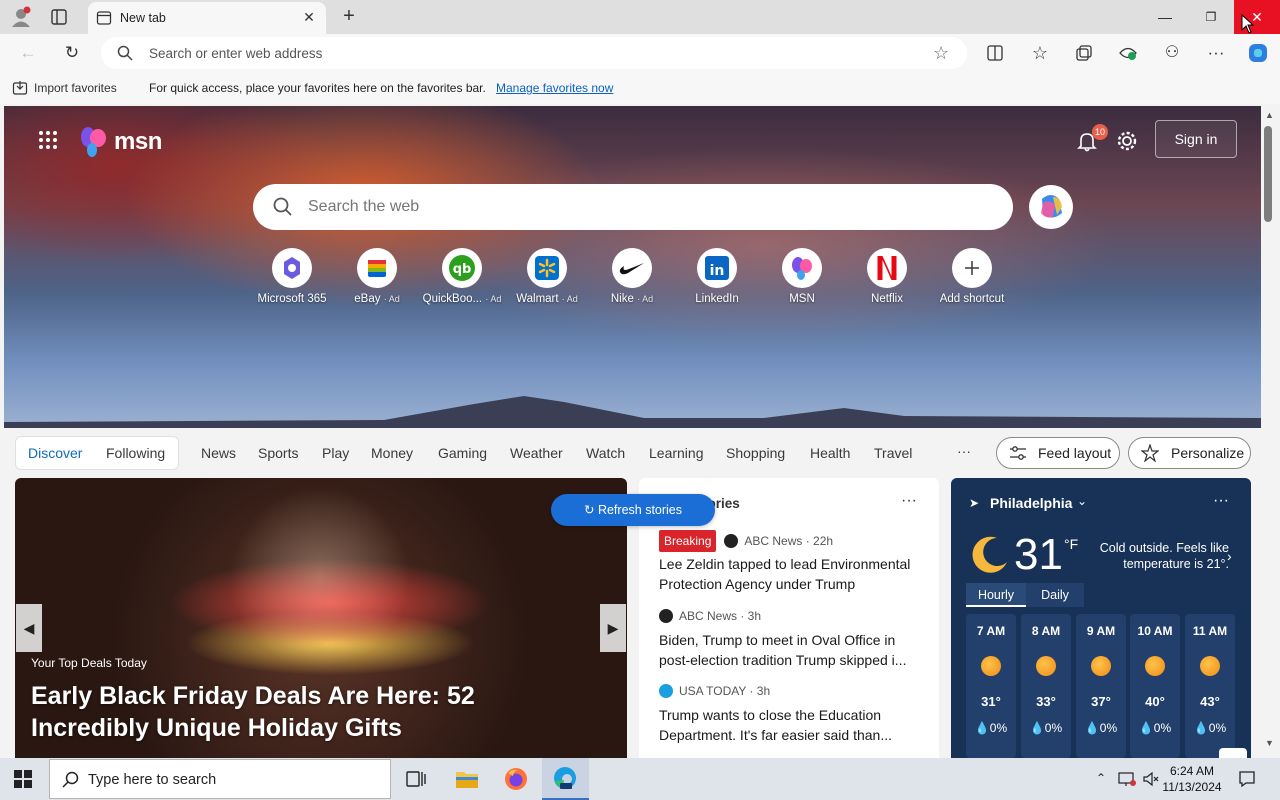 The width and height of the screenshot is (1280, 800). I want to click on shortcut-ebay: eBay · Ad, so click(377, 279).